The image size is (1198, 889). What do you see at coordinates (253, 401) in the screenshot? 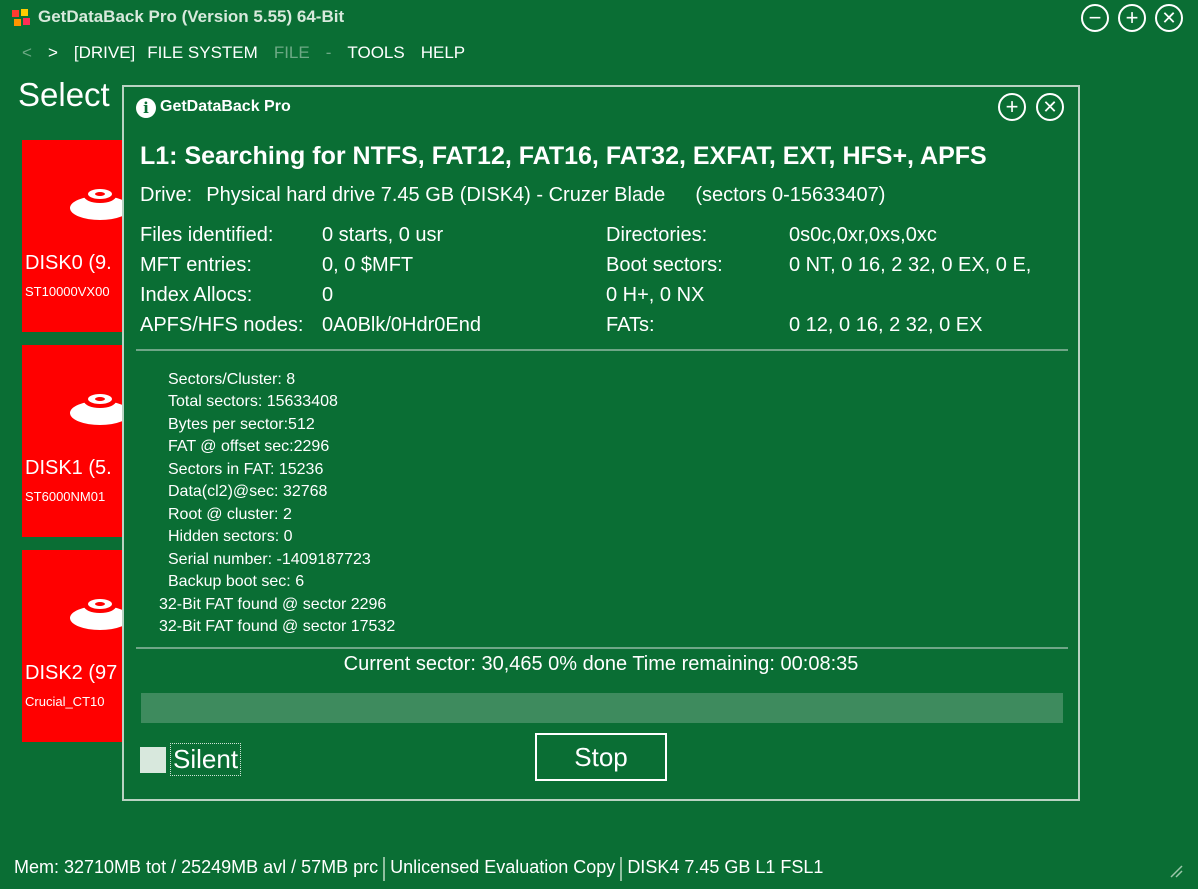
I see `bpb-line: Total sectors: 15633408` at bounding box center [253, 401].